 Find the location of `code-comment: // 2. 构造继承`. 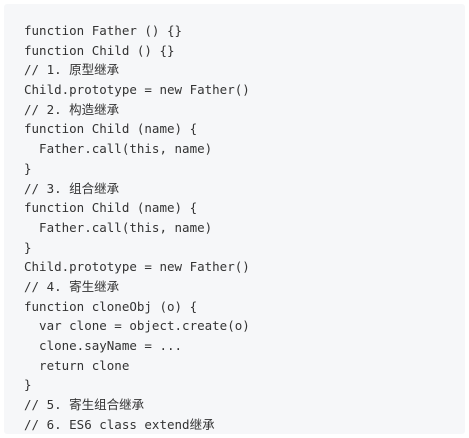

code-comment: // 2. 构造继承 is located at coordinates (72, 109).